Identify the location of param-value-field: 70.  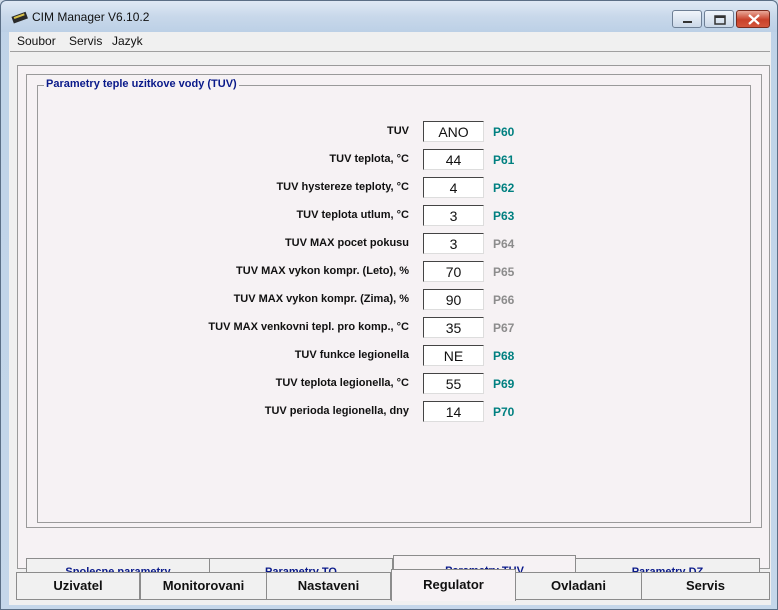
(453, 271).